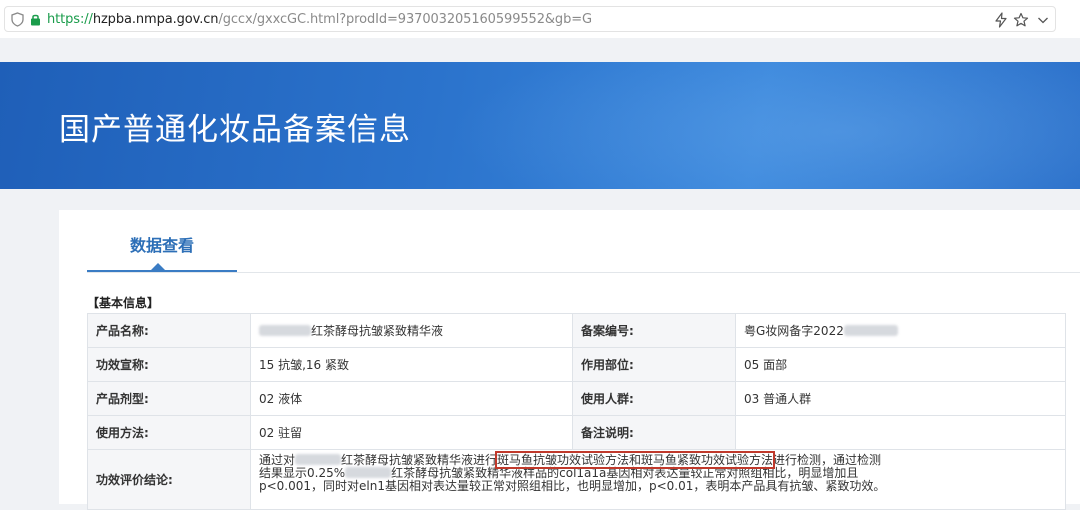 The image size is (1080, 510). What do you see at coordinates (158, 266) in the screenshot?
I see `tab-active-caret` at bounding box center [158, 266].